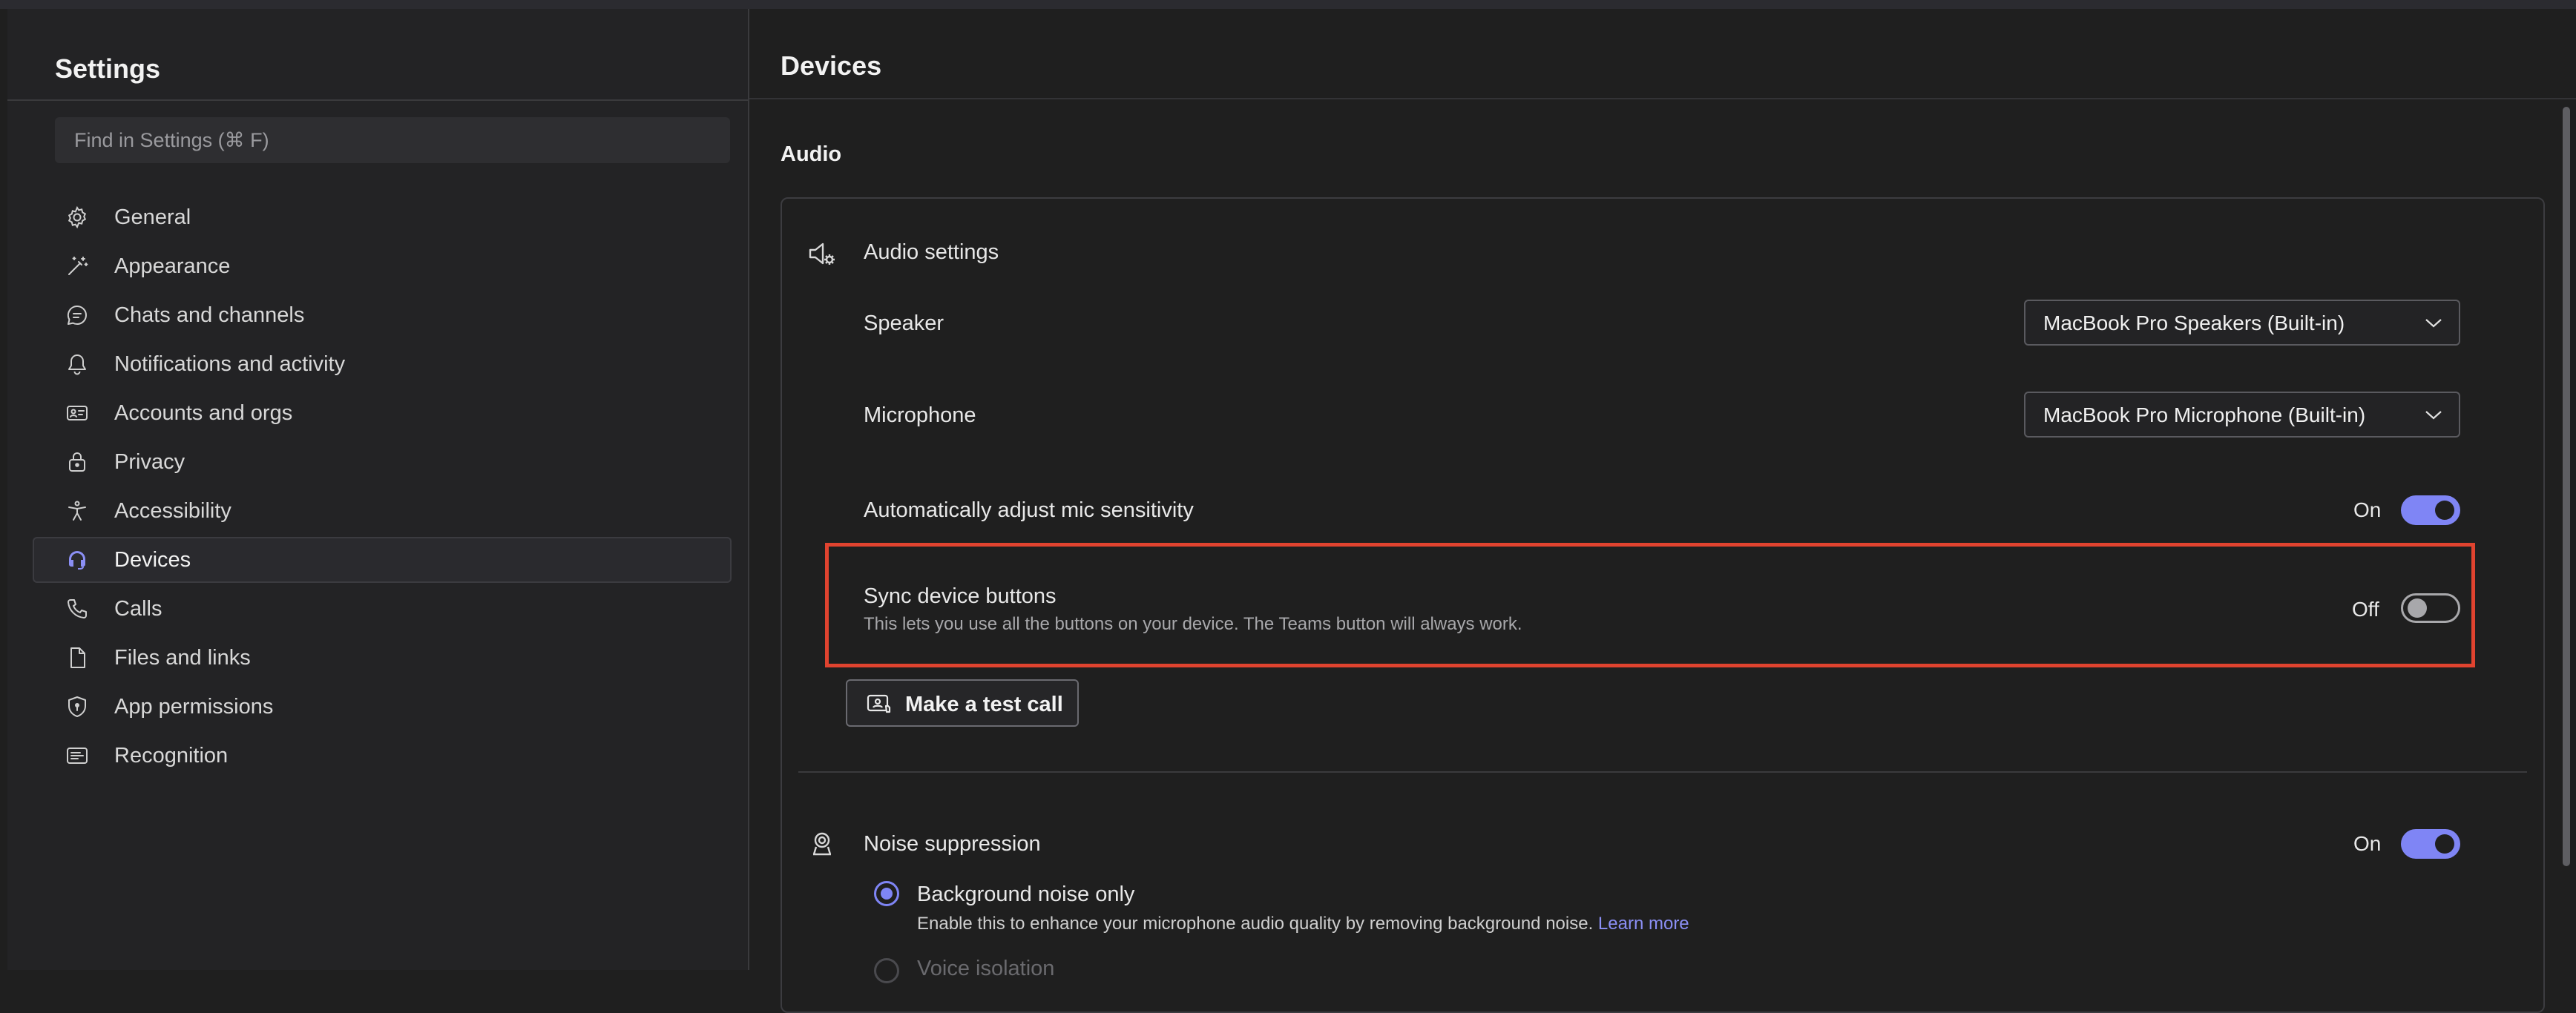 This screenshot has height=1013, width=2576. Describe the element at coordinates (382, 413) in the screenshot. I see `sidebar-item-accounts-and-orgs: Accounts and orgs` at that location.